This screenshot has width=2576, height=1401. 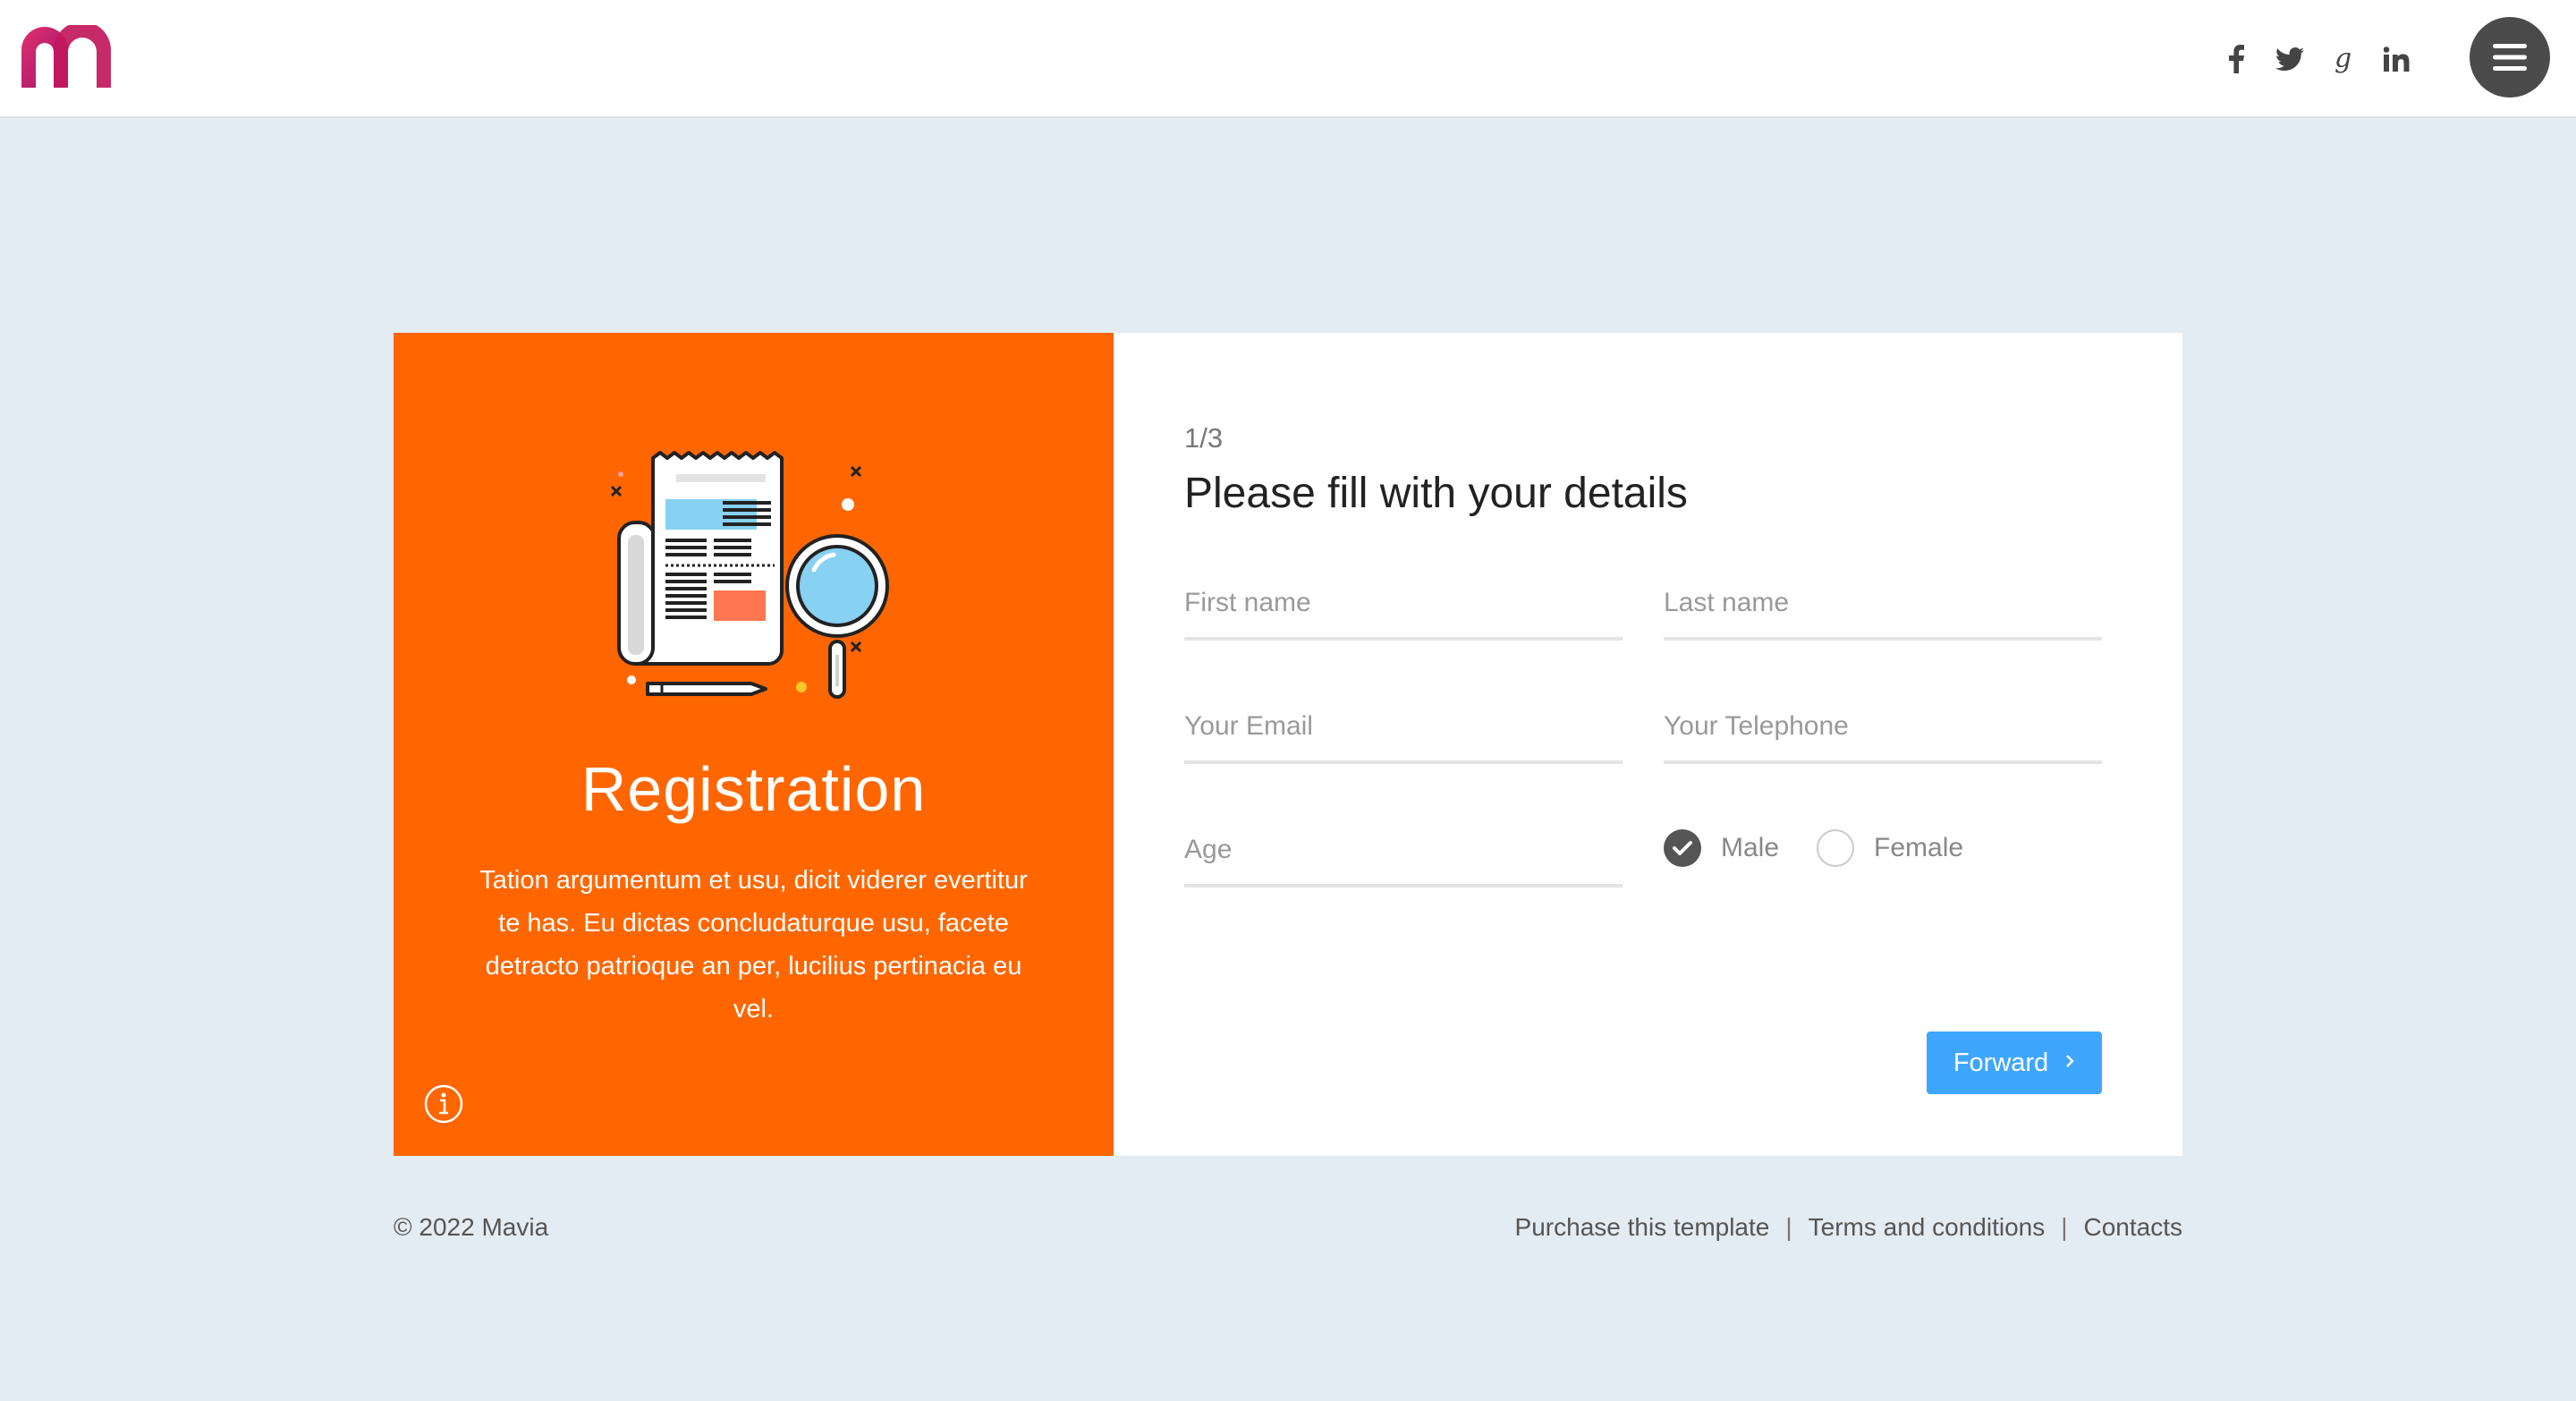 I want to click on telephone-field, so click(x=1883, y=728).